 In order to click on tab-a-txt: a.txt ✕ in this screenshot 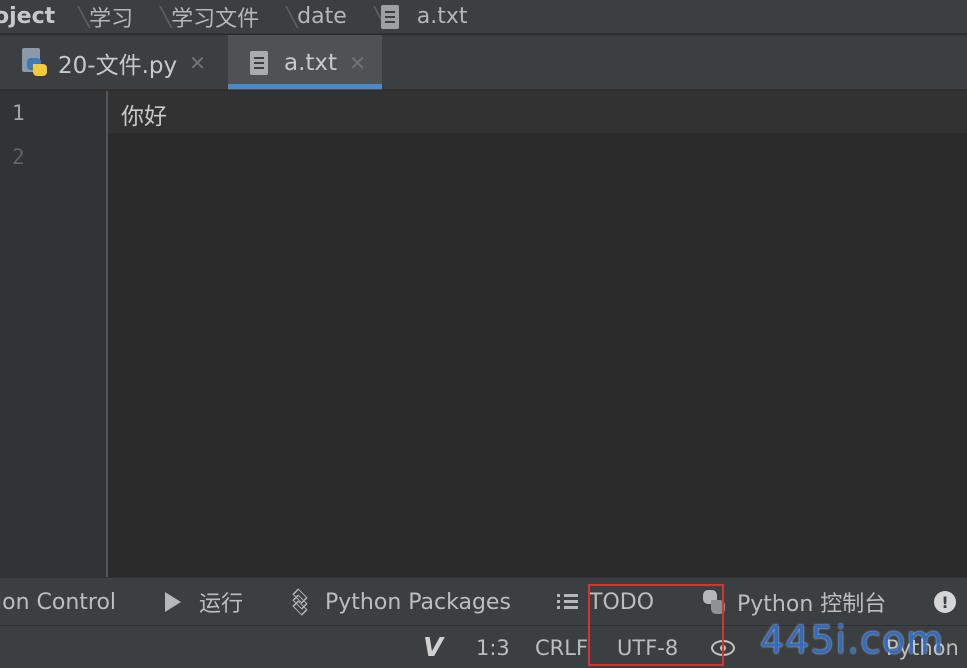, I will do `click(305, 62)`.